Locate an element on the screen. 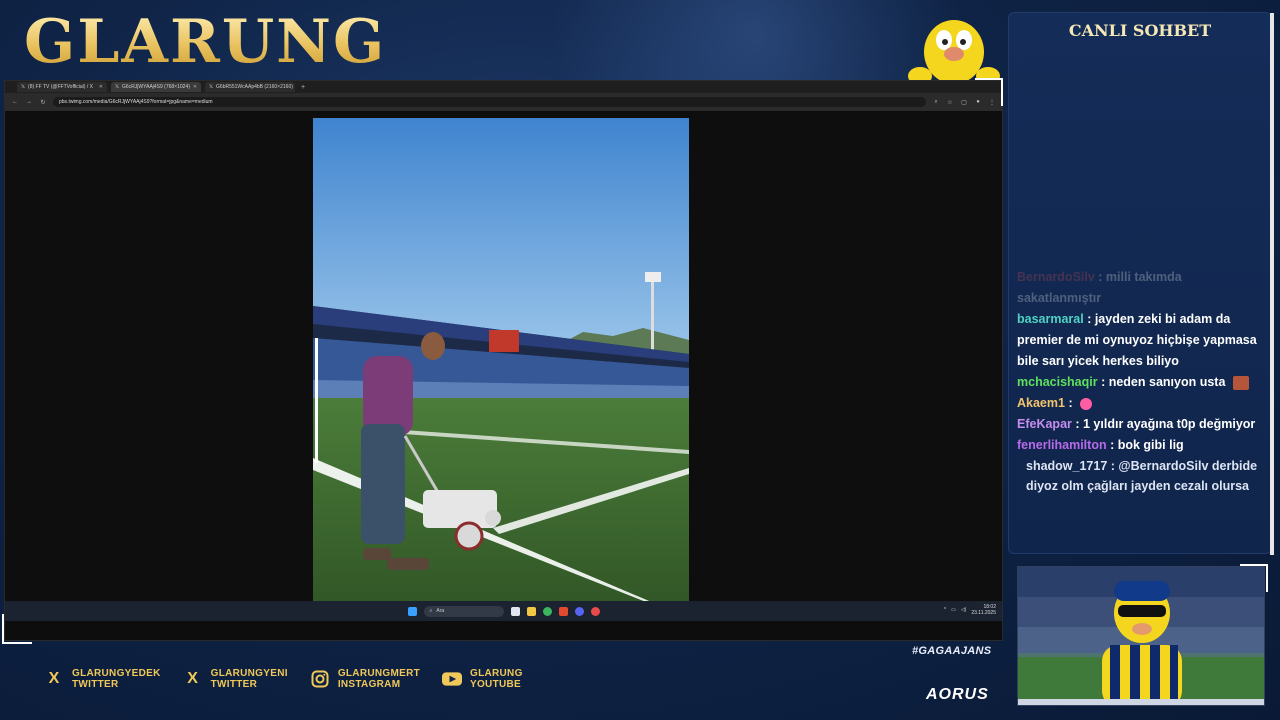  social-platform: INSTAGRAM is located at coordinates (369, 684).